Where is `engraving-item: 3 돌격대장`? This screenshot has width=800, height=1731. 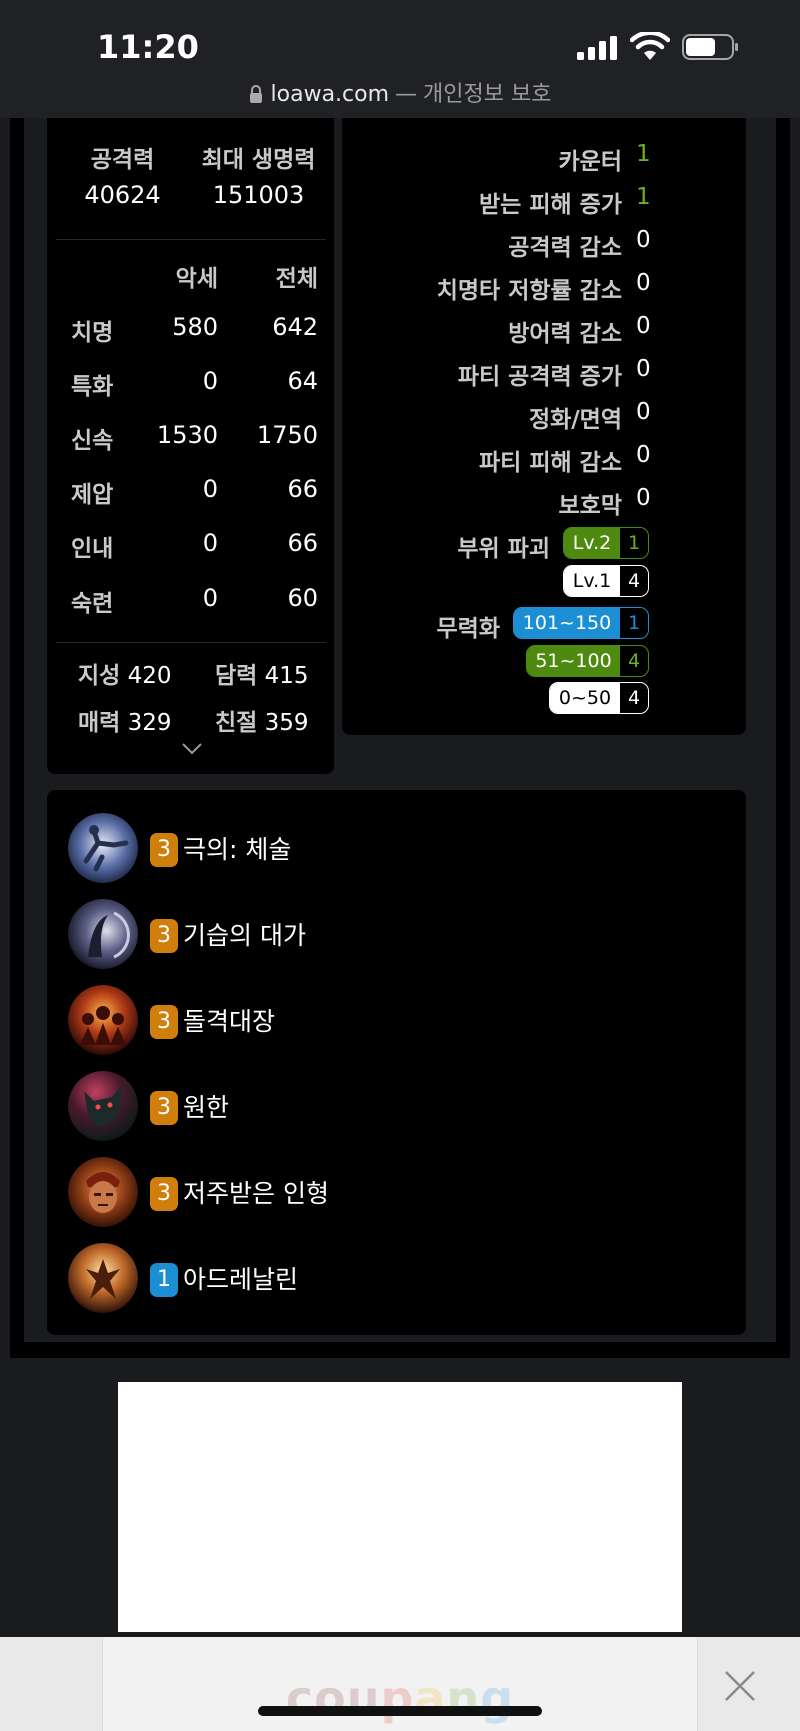
engraving-item: 3 돌격대장 is located at coordinates (278, 1021).